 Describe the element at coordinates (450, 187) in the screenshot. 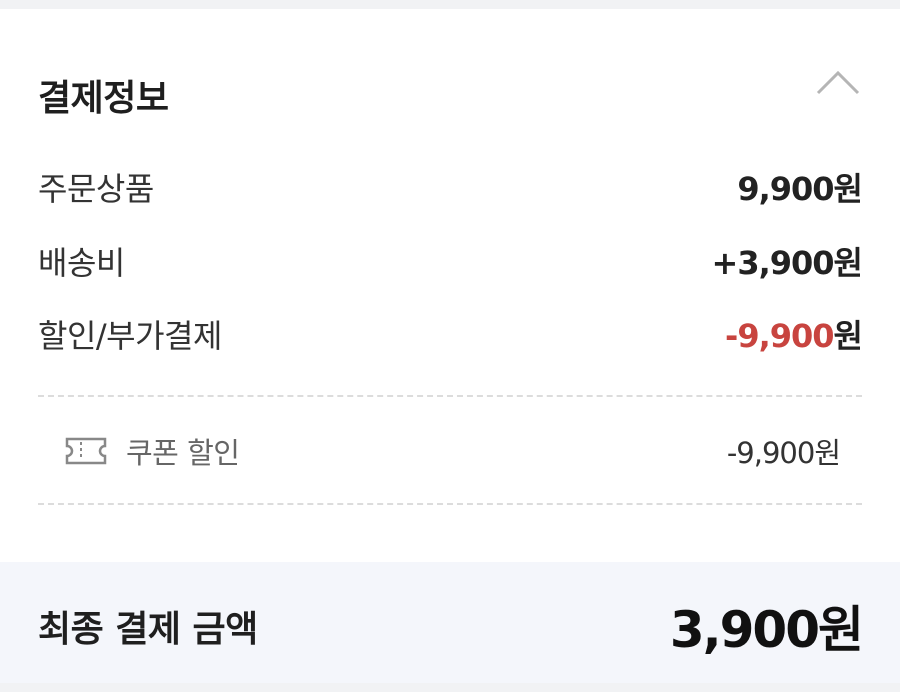

I see `order-items-row: 주문상품 9,900원` at that location.